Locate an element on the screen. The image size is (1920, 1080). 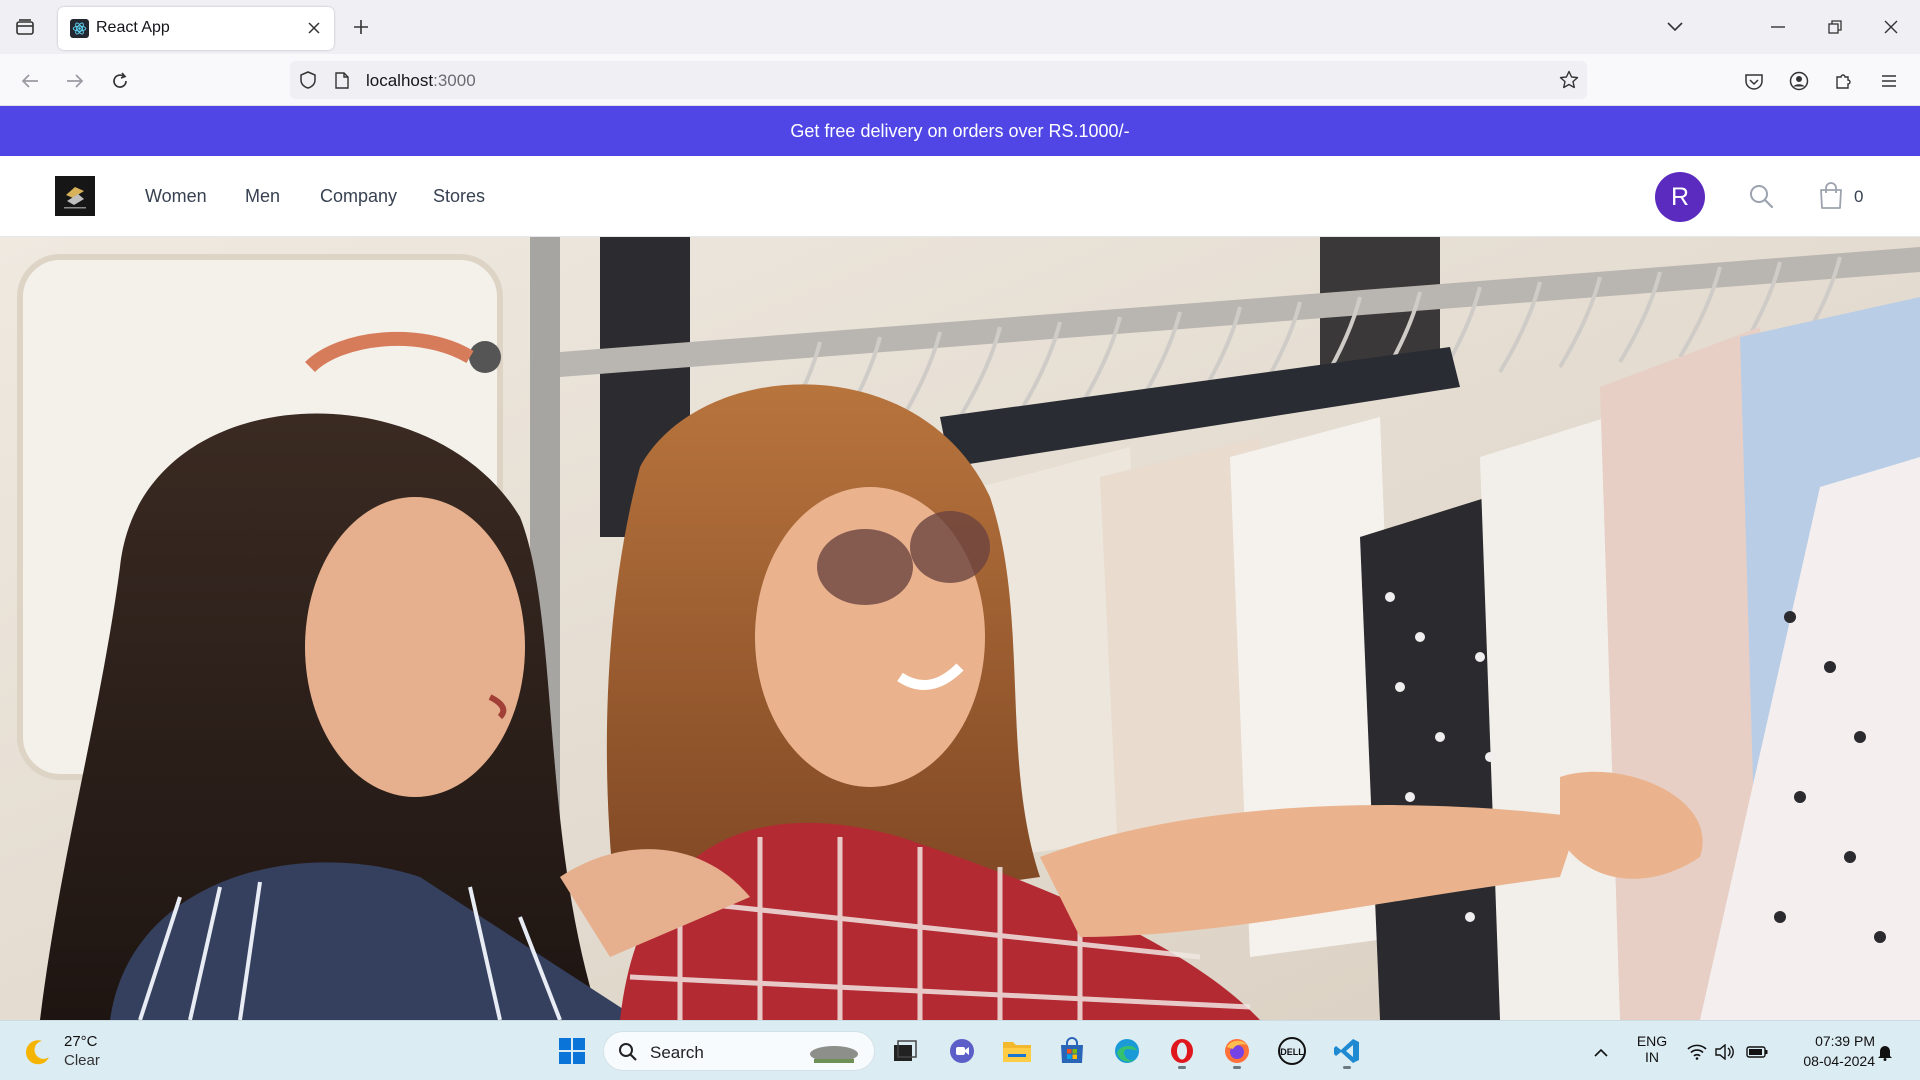
notification-bell-icon is located at coordinates (1885, 1052).